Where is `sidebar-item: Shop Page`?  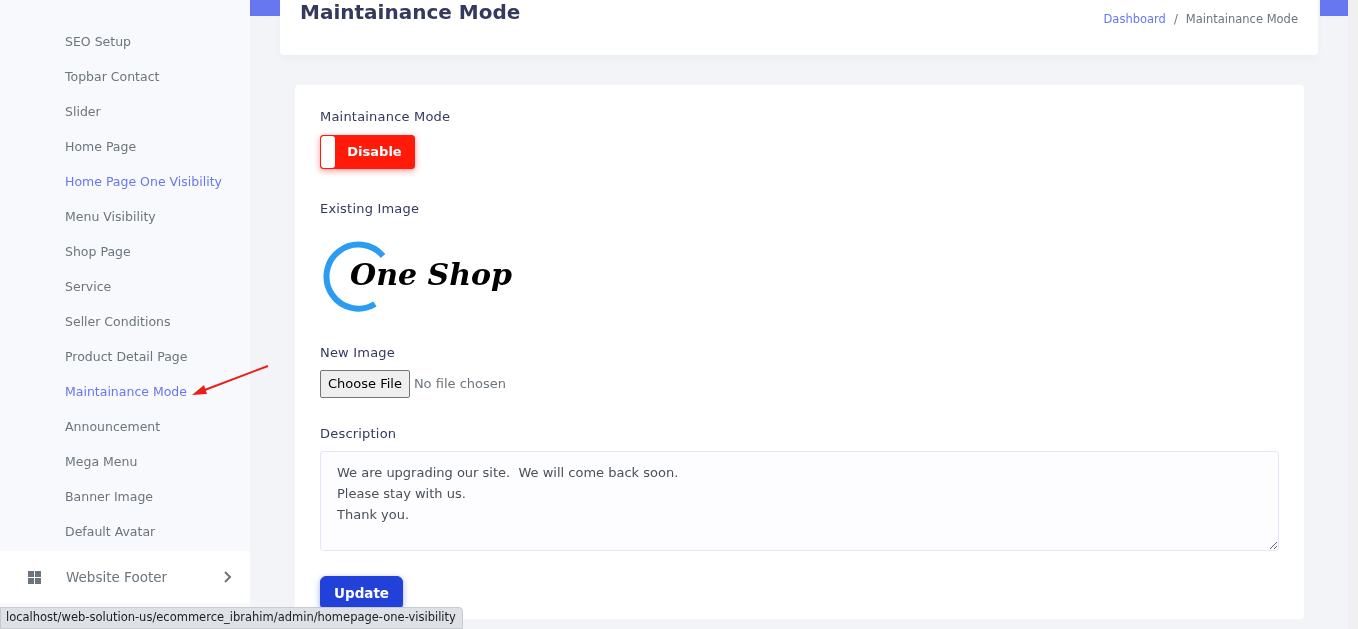
sidebar-item: Shop Page is located at coordinates (125, 251).